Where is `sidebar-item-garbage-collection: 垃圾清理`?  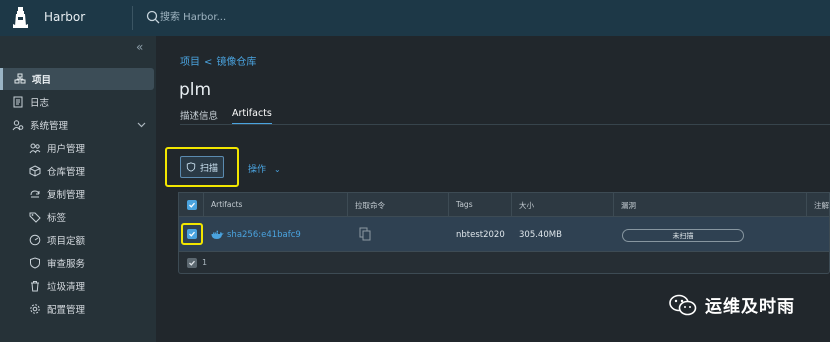
sidebar-item-garbage-collection: 垃圾清理 is located at coordinates (78, 286).